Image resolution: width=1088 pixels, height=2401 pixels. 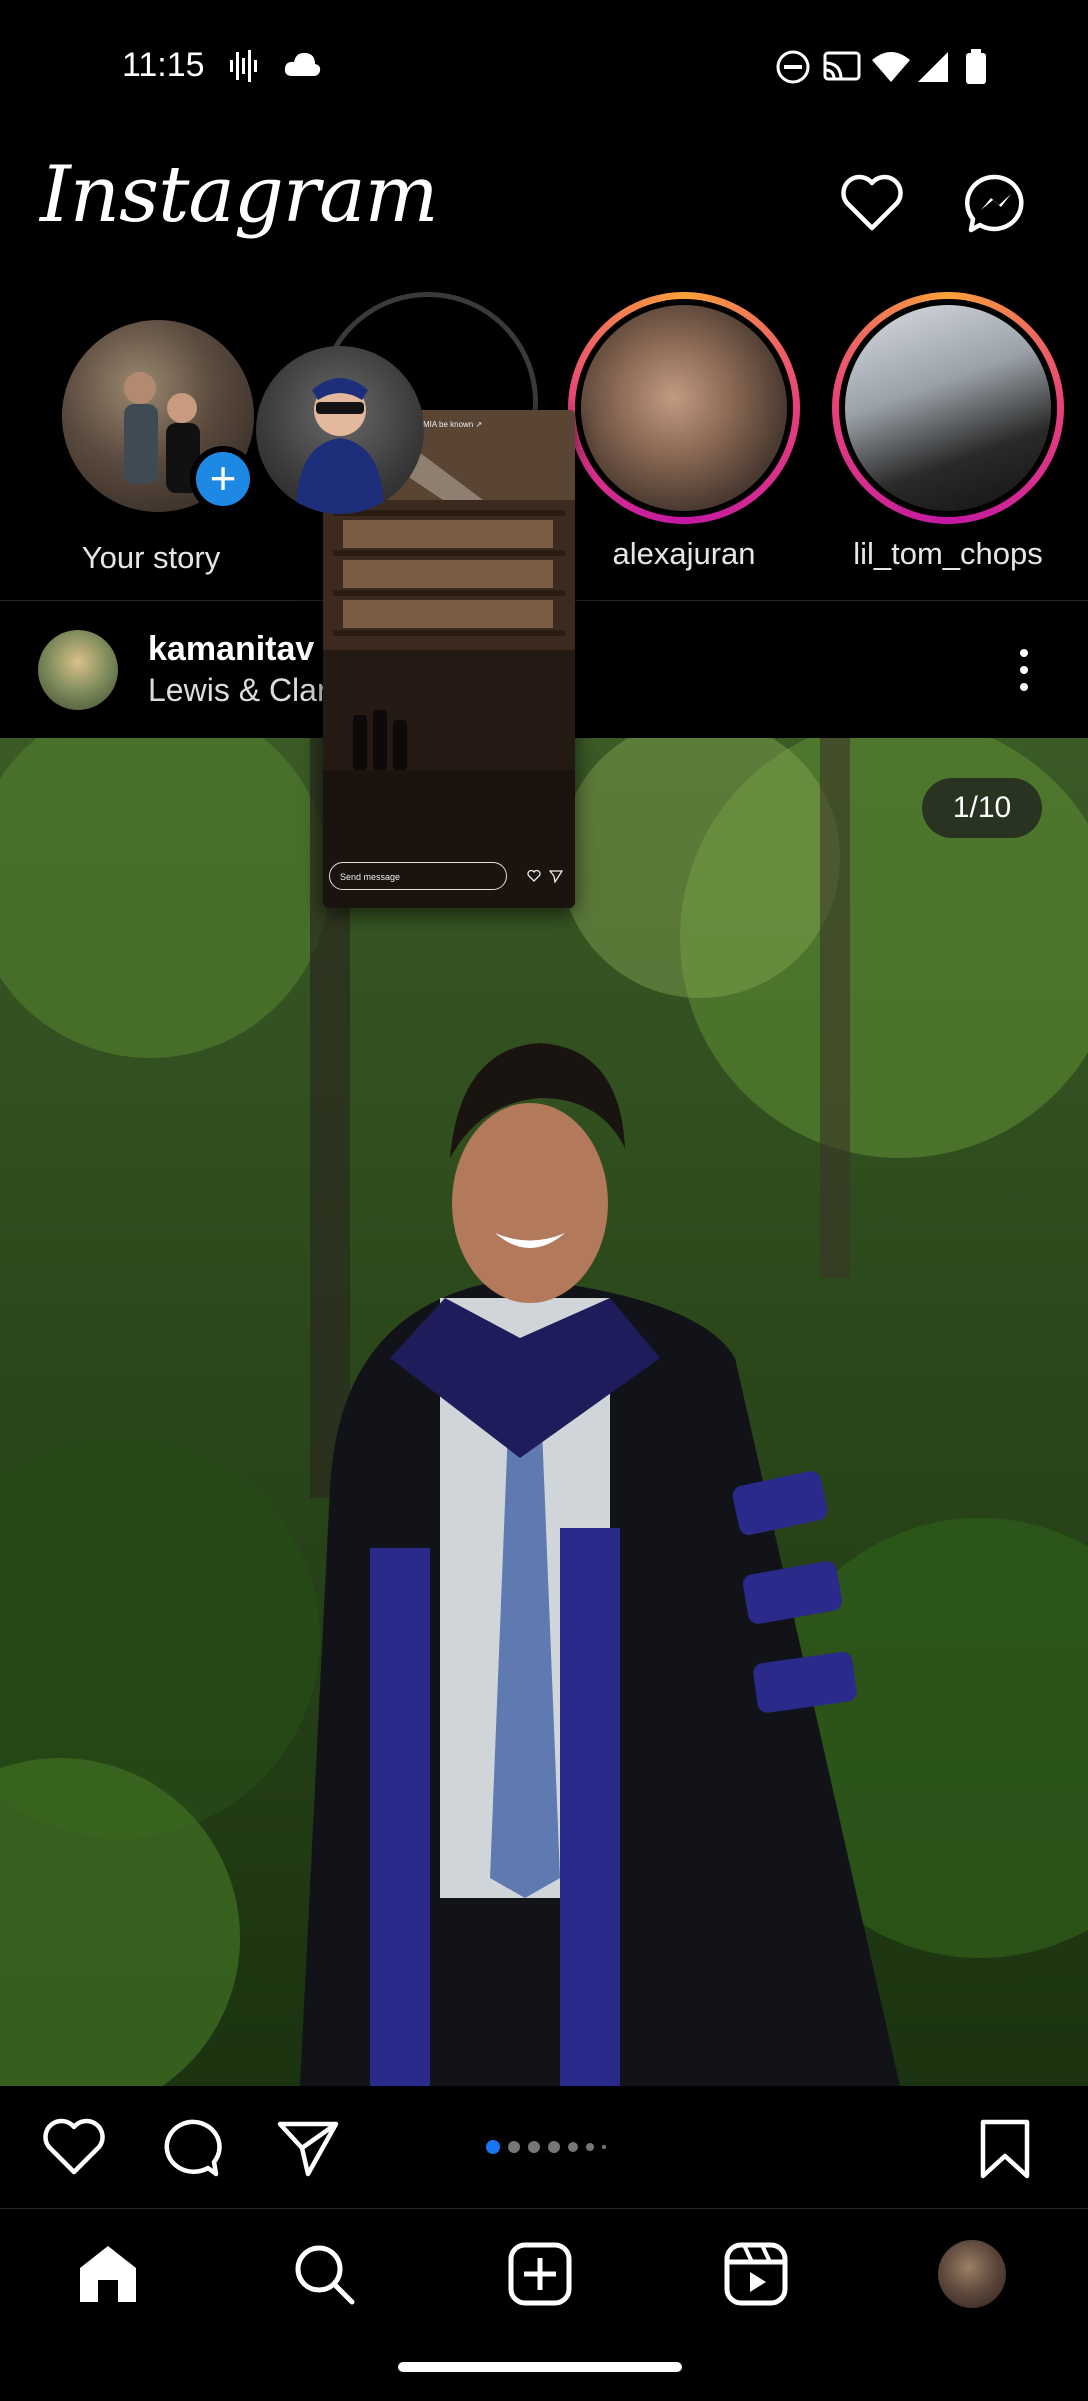 I want to click on story-label-your: Your story, so click(x=151, y=557).